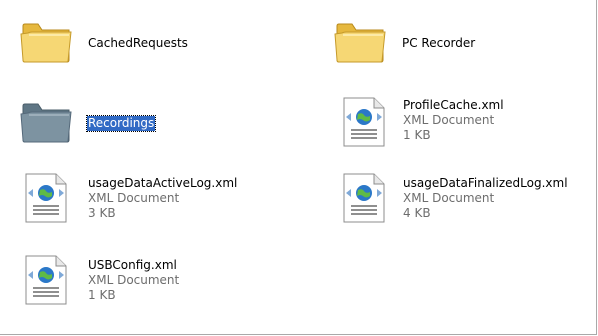 The width and height of the screenshot is (598, 336). Describe the element at coordinates (417, 213) in the screenshot. I see `item-size: 4 KB` at that location.